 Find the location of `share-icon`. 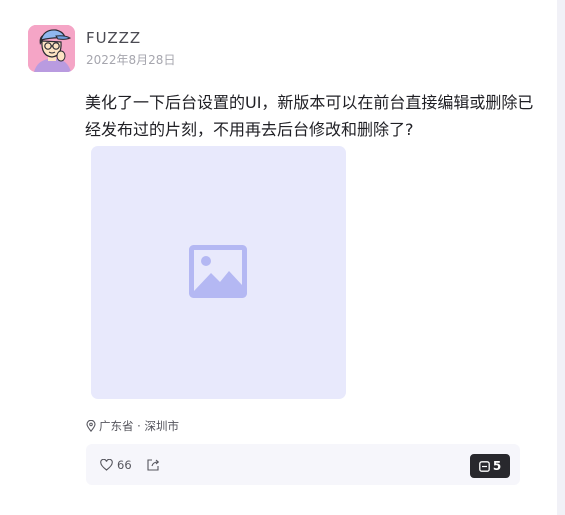

share-icon is located at coordinates (153, 465).